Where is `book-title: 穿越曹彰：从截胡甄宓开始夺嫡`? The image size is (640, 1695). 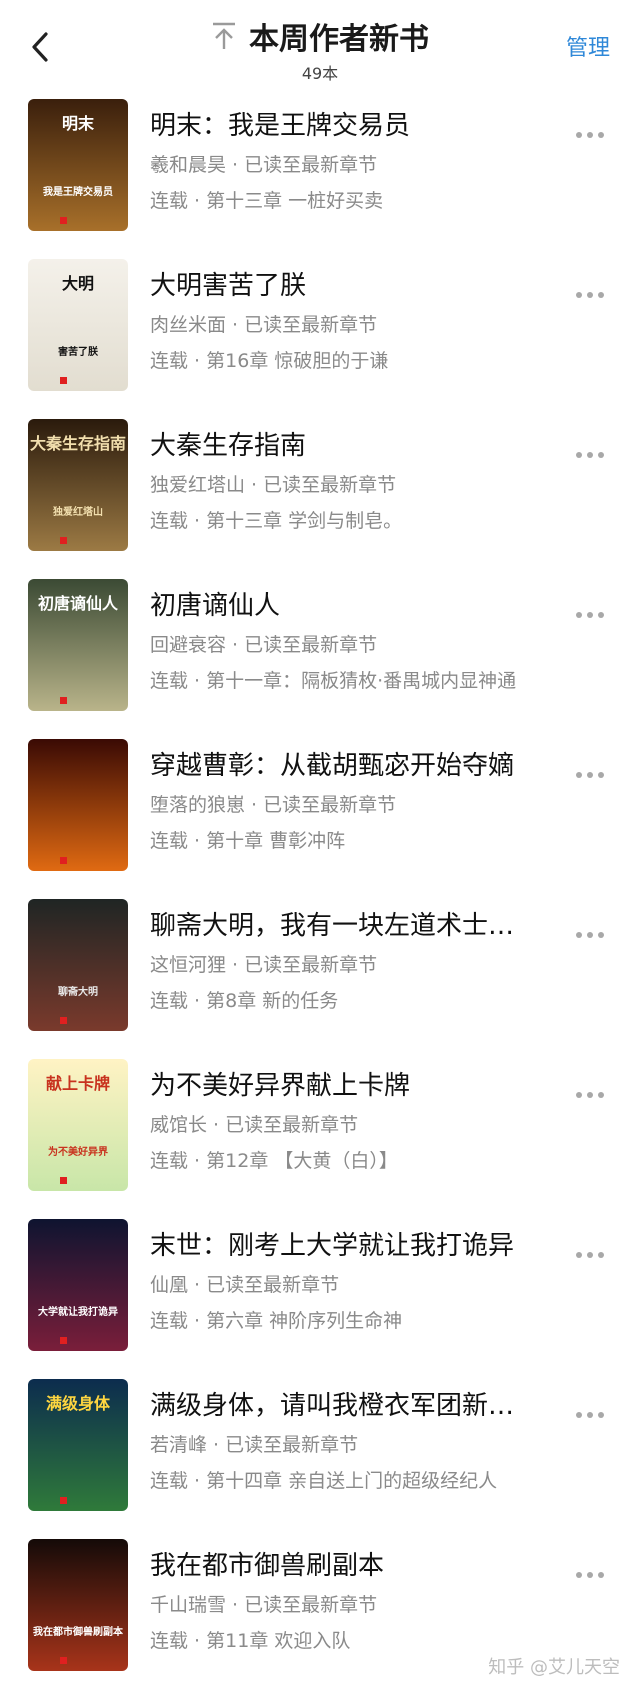 book-title: 穿越曹彰：从截胡甄宓开始夺嫡 is located at coordinates (350, 766).